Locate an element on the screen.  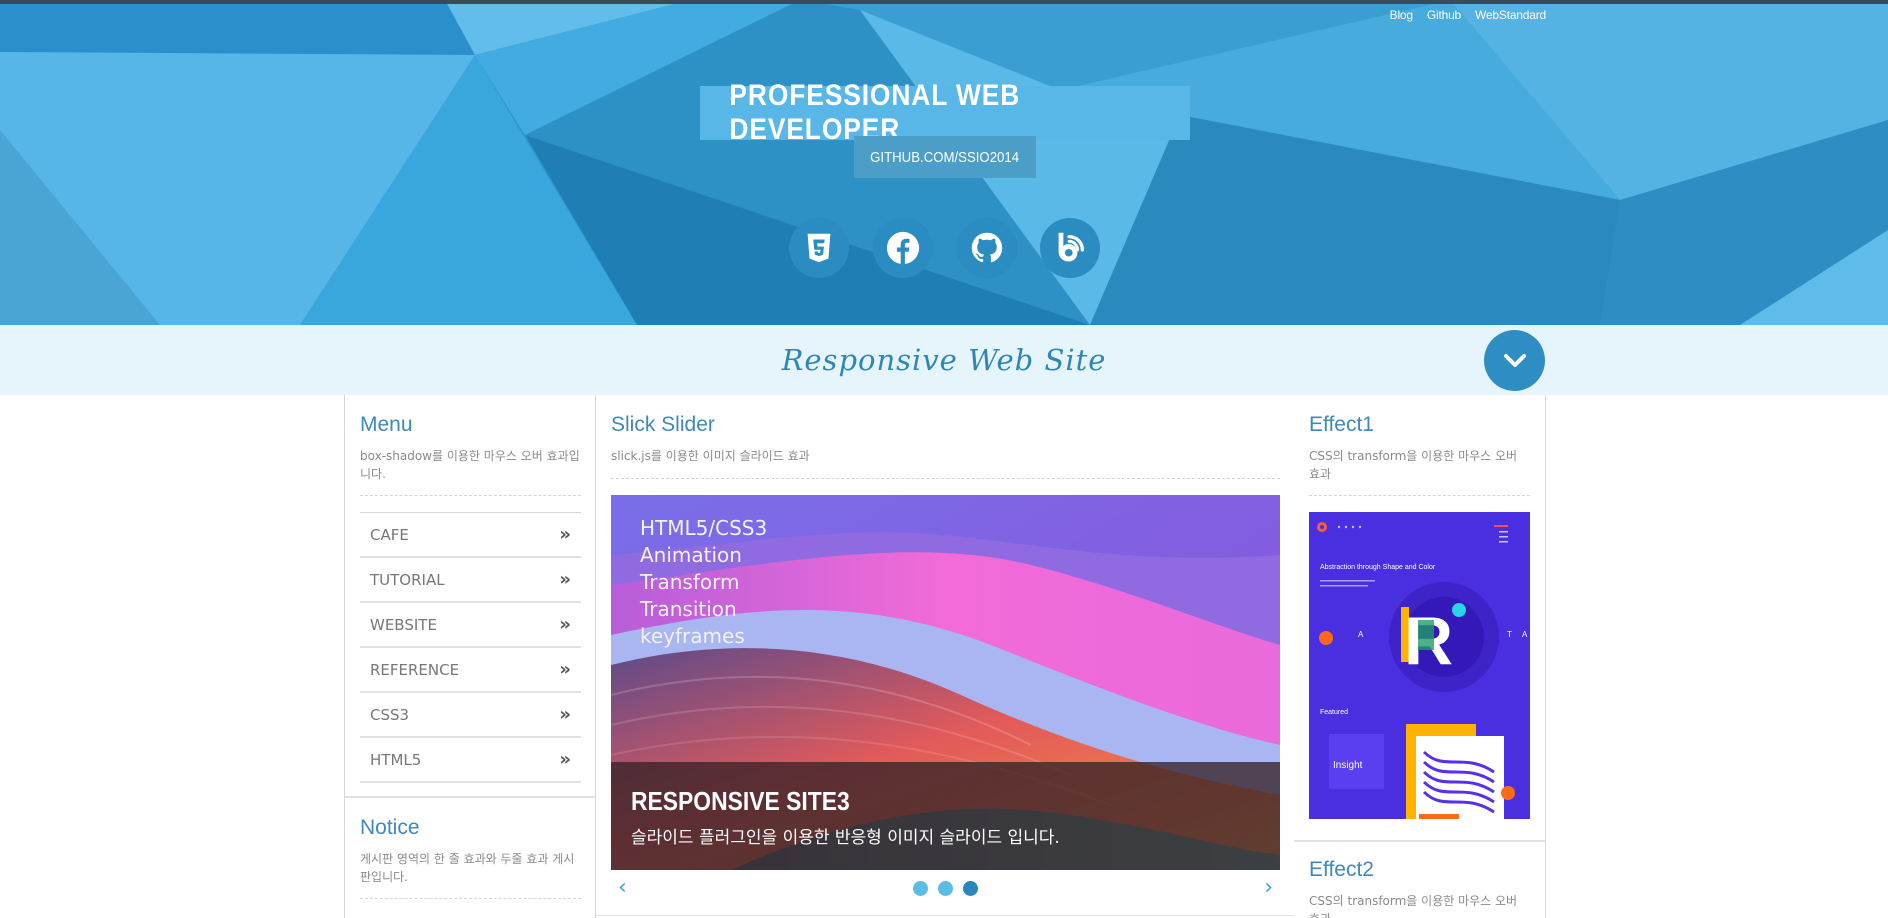
slide-topic: Transition is located at coordinates (688, 609).